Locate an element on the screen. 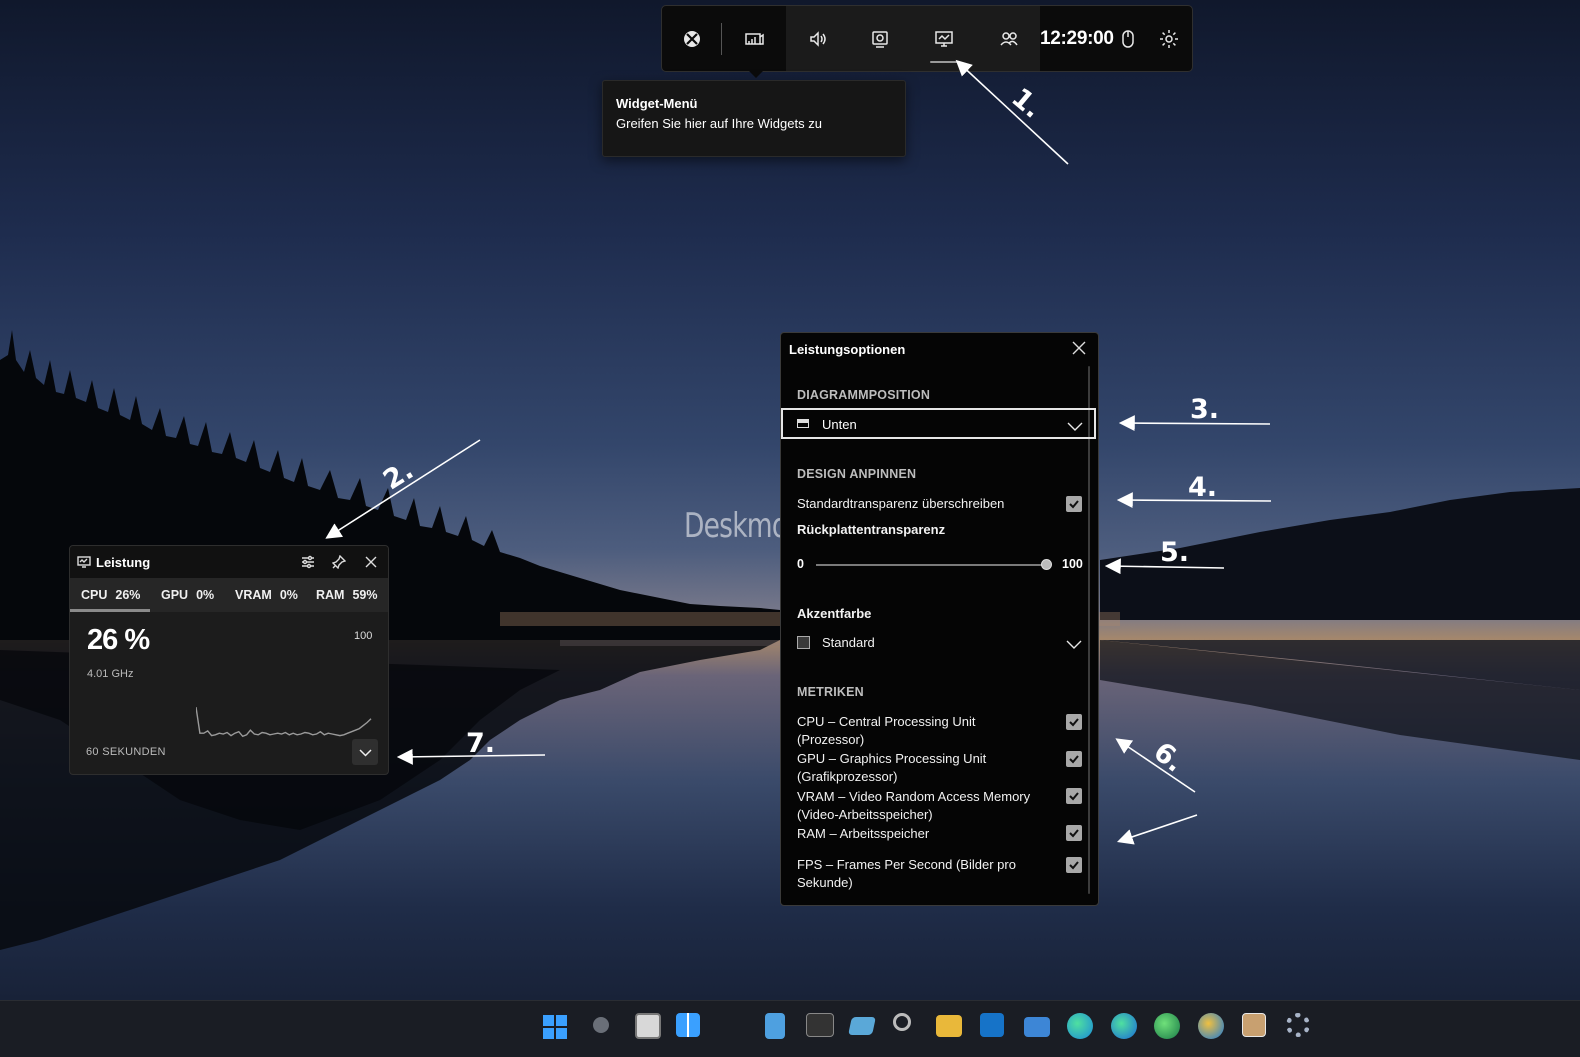 The width and height of the screenshot is (1580, 1057). metric-cpu-checkbox is located at coordinates (1074, 722).